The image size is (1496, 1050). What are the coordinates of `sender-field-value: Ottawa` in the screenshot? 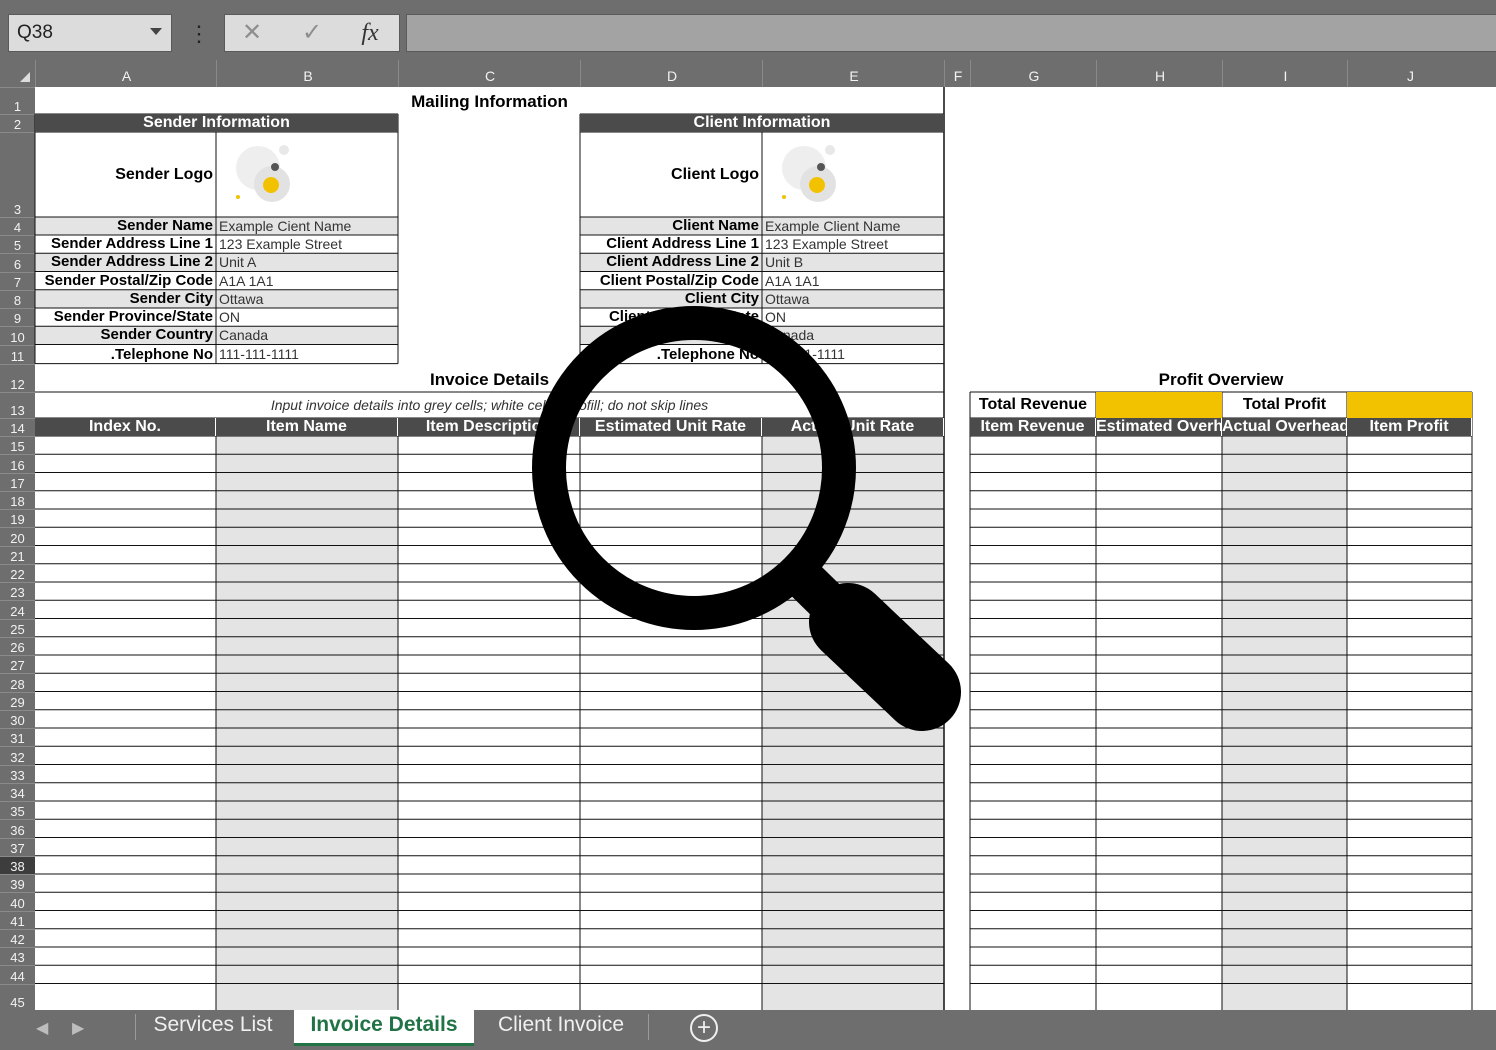 It's located at (307, 299).